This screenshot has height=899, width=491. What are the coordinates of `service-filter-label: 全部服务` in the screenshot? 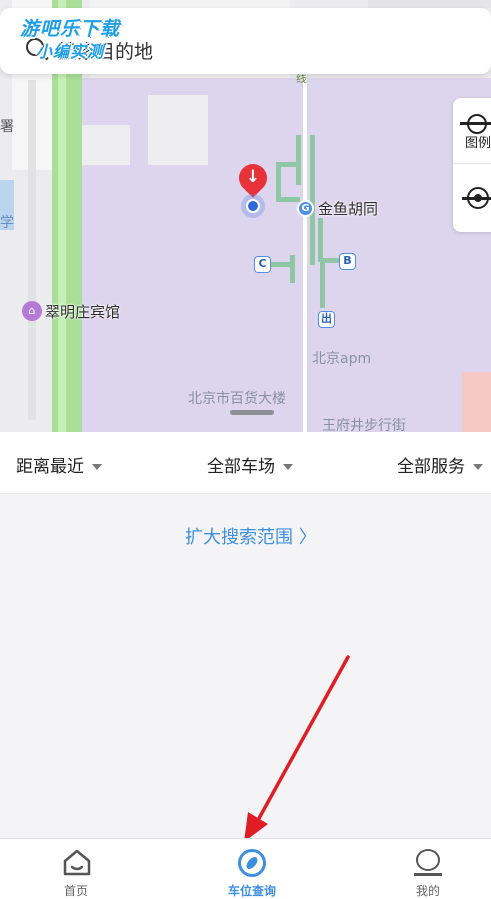 It's located at (431, 467).